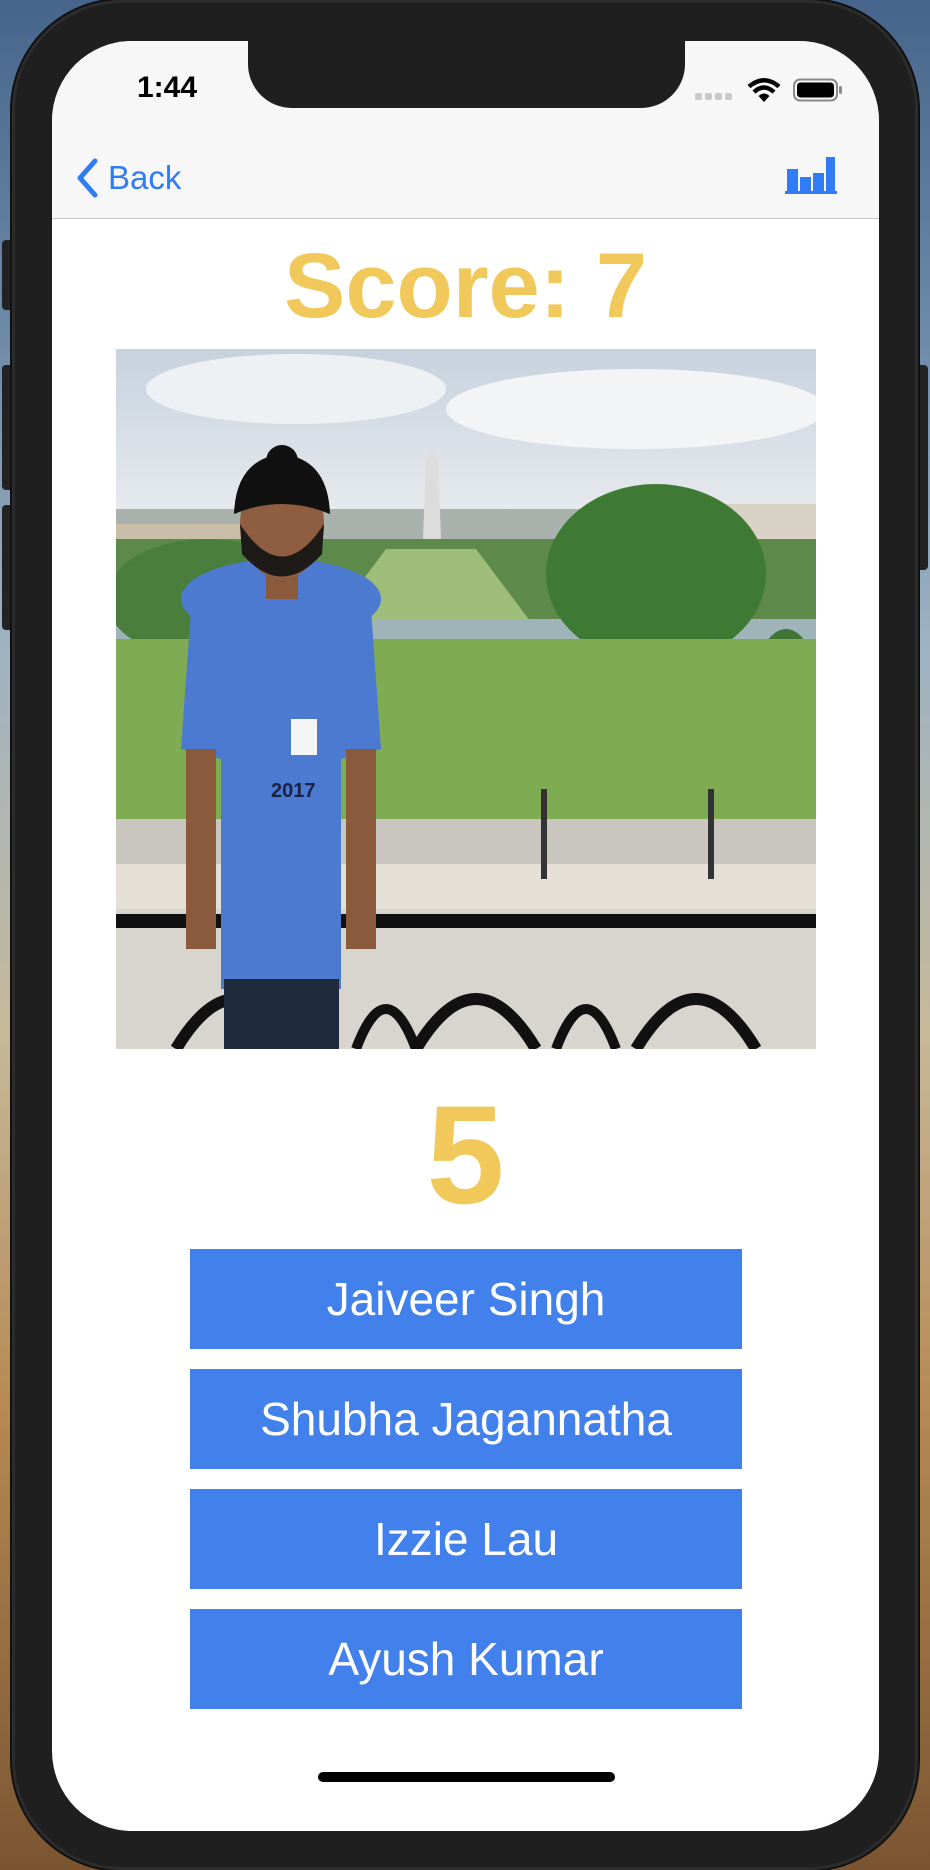 This screenshot has height=1870, width=930. I want to click on chevron-left-icon, so click(87, 178).